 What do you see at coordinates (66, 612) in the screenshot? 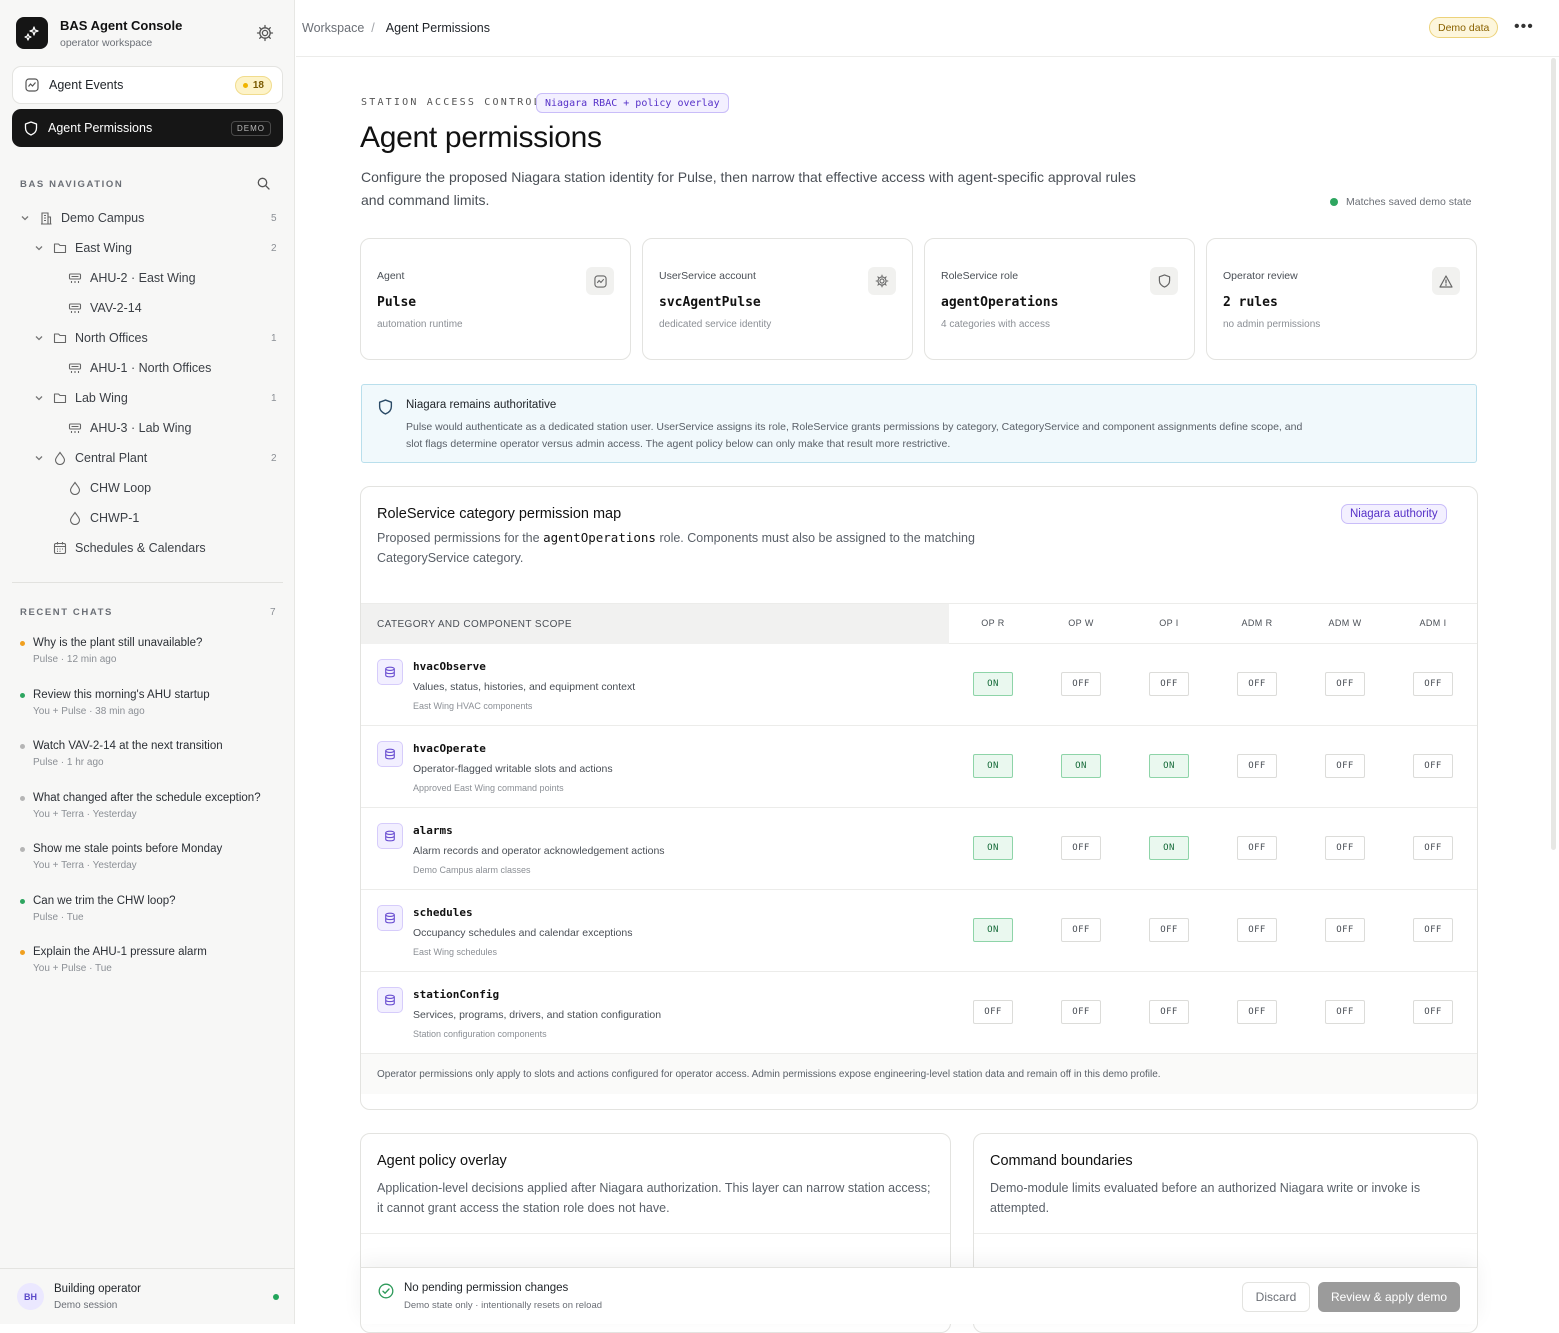
I see `recent-chats-heading: RECENT CHATS` at bounding box center [66, 612].